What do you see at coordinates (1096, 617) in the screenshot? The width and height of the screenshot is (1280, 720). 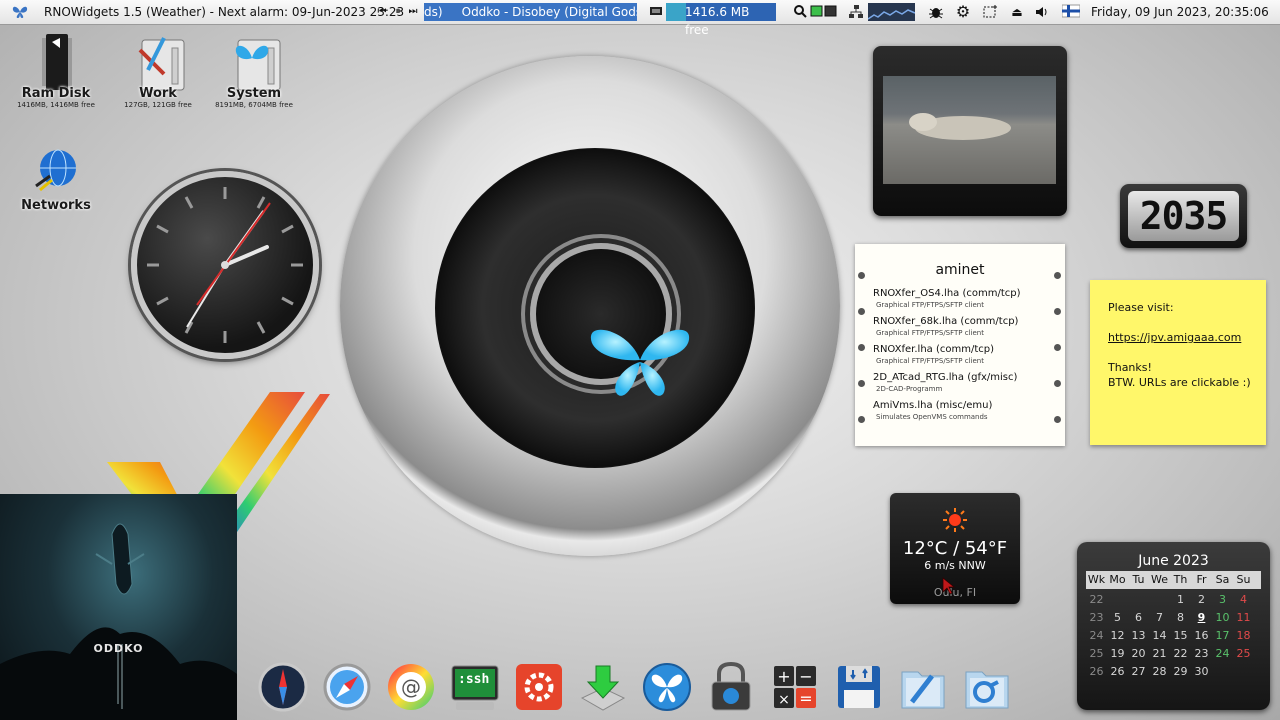 I see `calendar-week-number: 23` at bounding box center [1096, 617].